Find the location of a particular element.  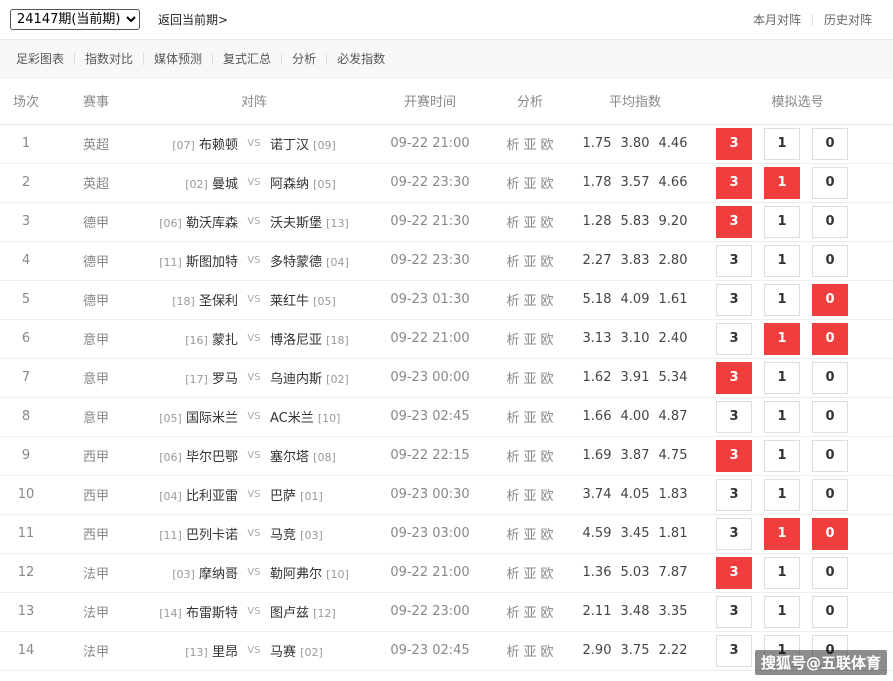

home-team: 罗马 is located at coordinates (225, 379).